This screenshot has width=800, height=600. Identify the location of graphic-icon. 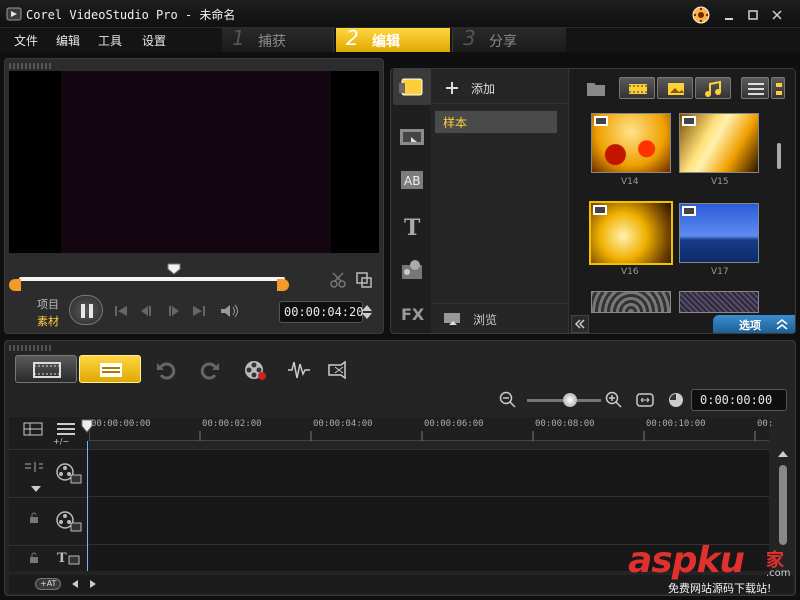
(412, 271).